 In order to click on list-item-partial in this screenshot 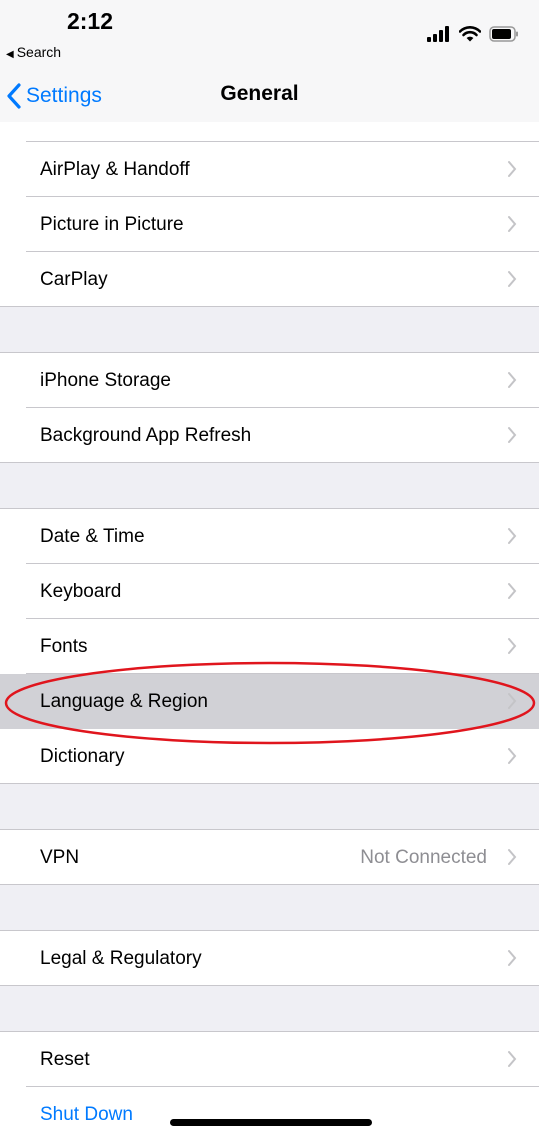, I will do `click(269, 132)`.